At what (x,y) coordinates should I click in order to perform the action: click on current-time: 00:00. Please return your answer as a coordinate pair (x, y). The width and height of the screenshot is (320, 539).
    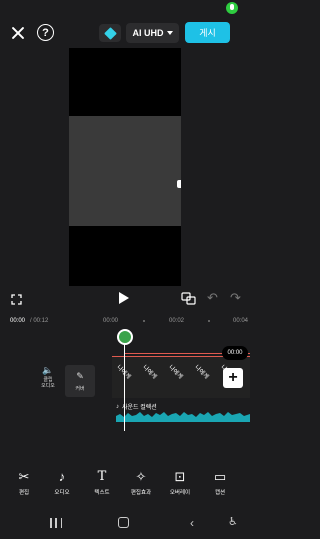
    Looking at the image, I should click on (18, 321).